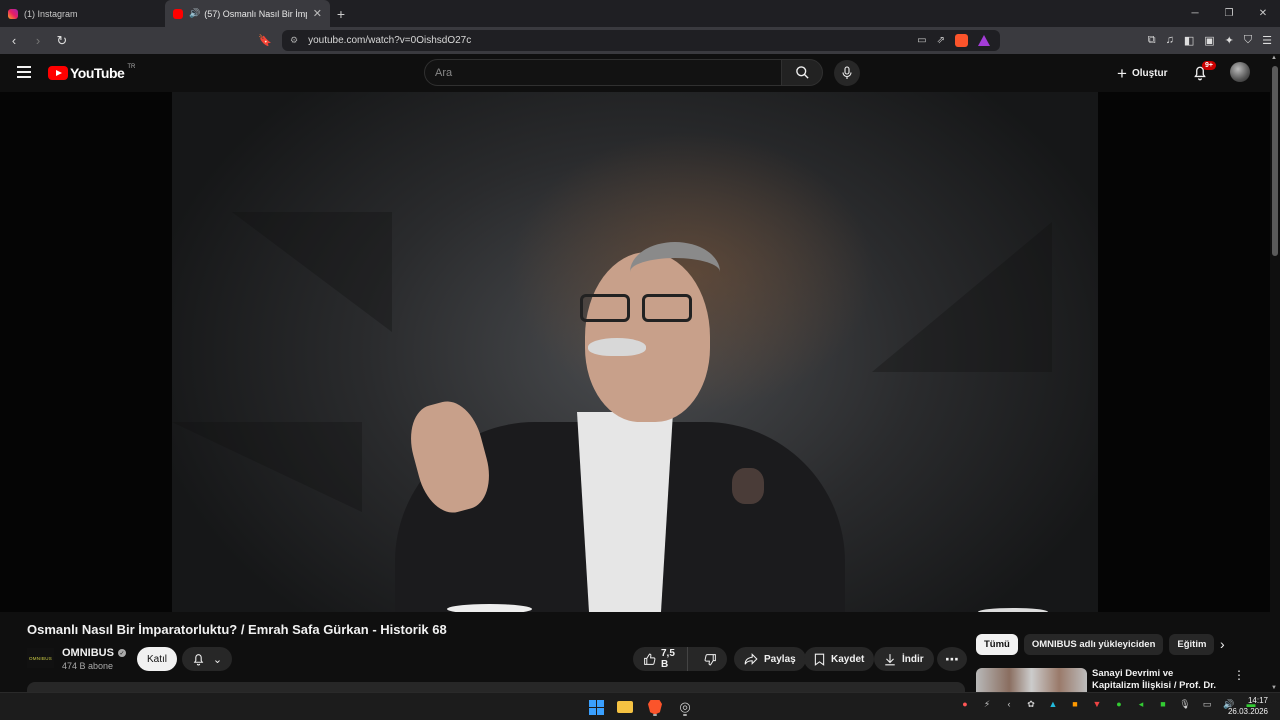  I want to click on back-icon: ‹, so click(14, 41).